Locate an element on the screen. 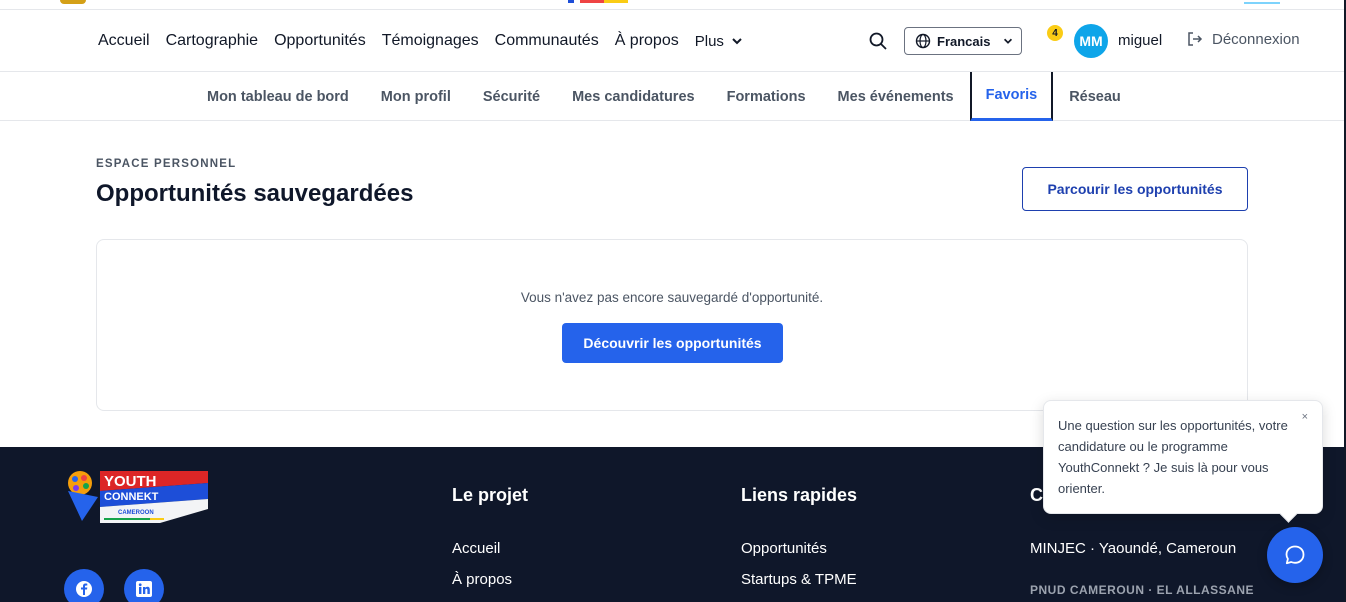  footer-link-a-propos: À propos is located at coordinates (482, 579).